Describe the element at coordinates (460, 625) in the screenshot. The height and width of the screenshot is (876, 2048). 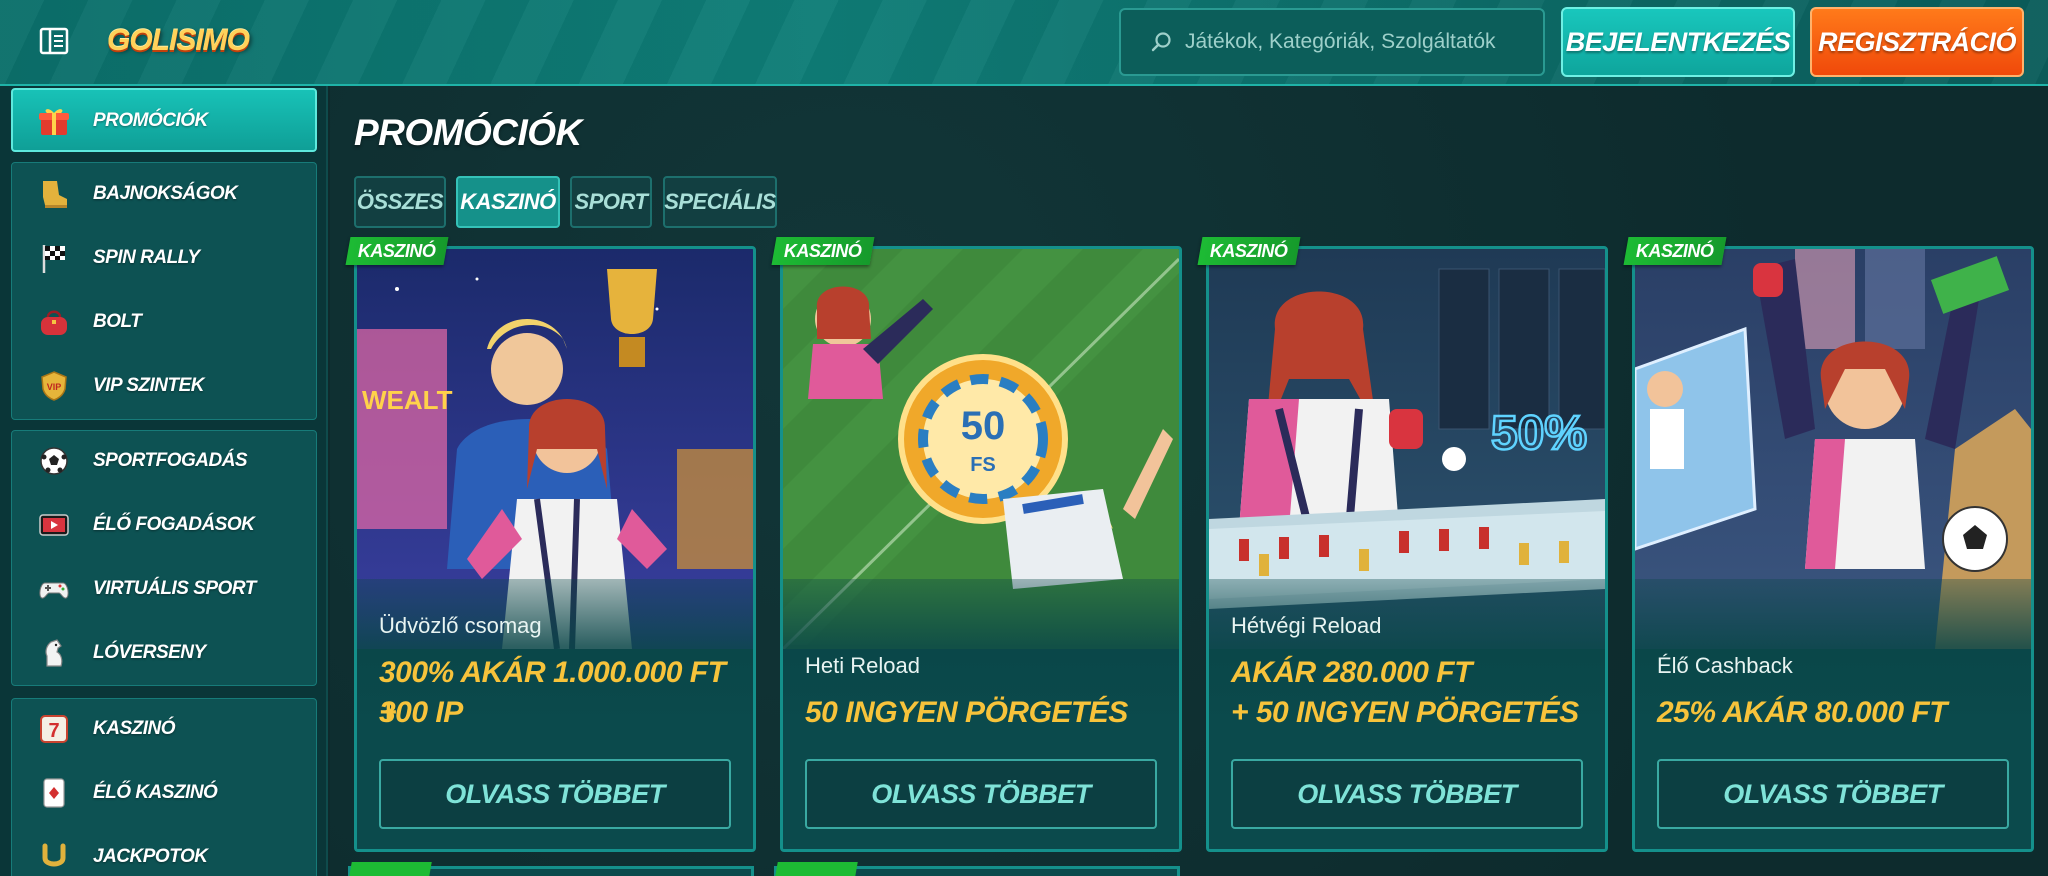
I see `card-subtitle: Üdvözlő csomag` at that location.